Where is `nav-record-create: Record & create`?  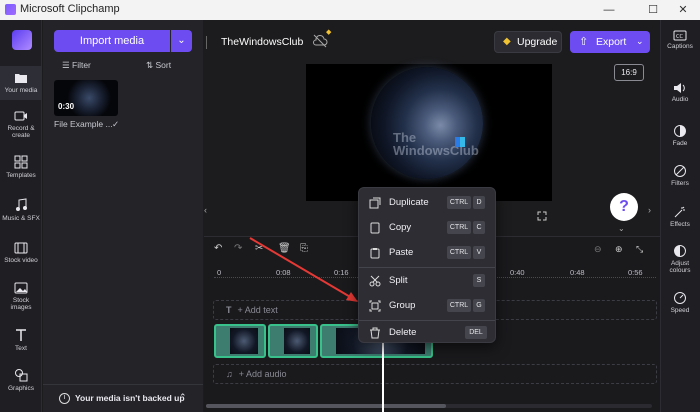
nav-record-create: Record & create is located at coordinates (21, 127).